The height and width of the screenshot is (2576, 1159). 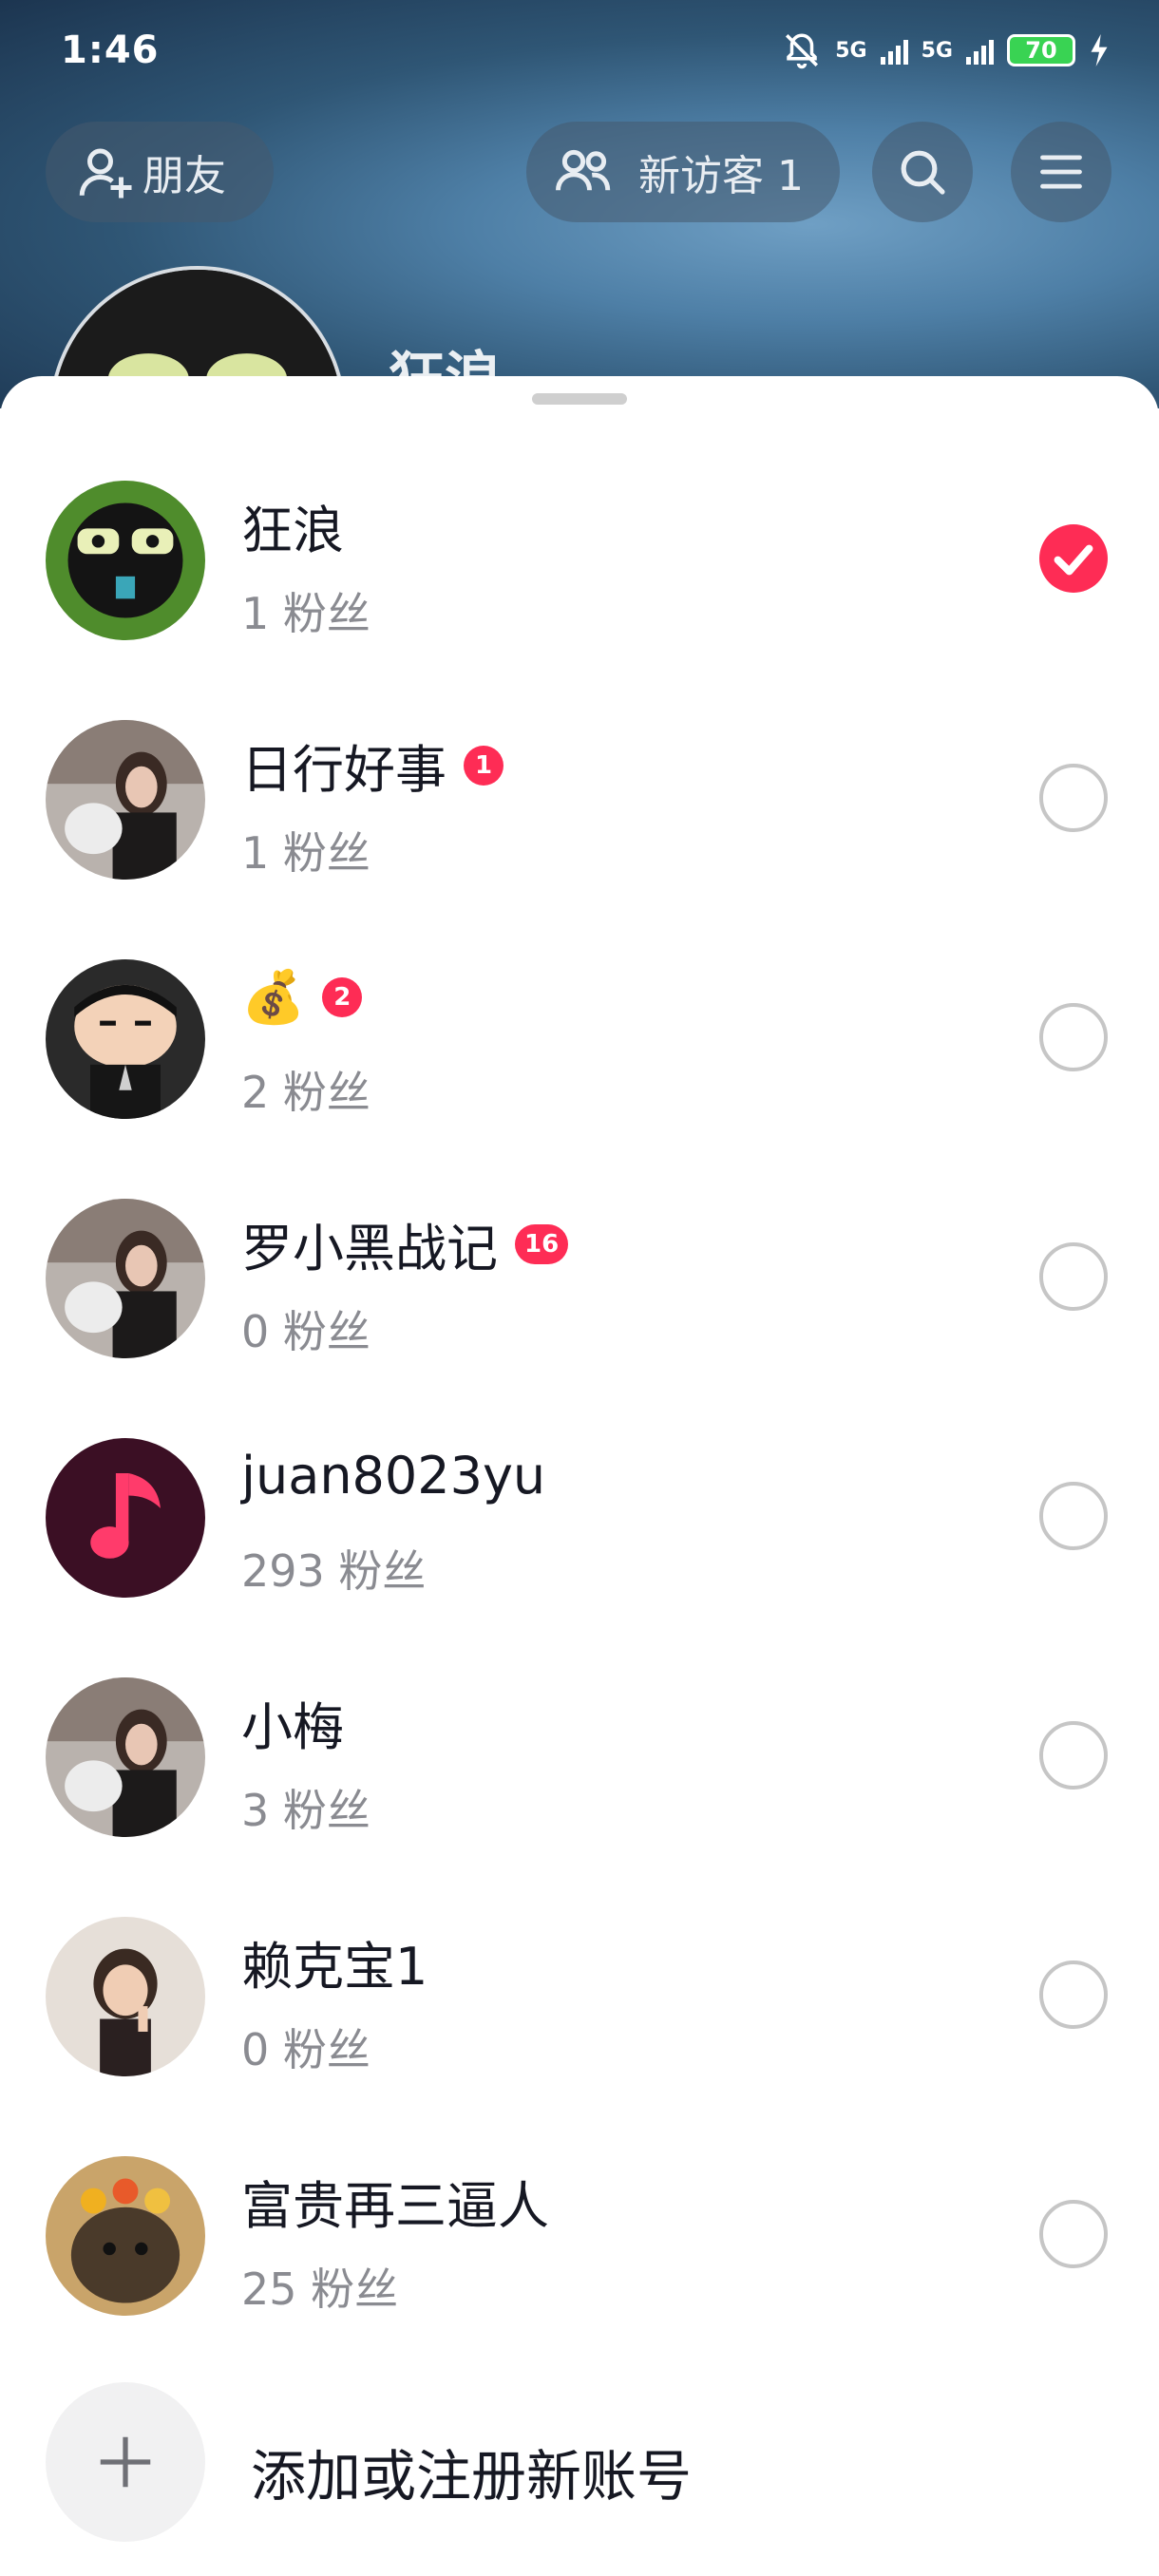 I want to click on child-avatar-icon, so click(x=125, y=1996).